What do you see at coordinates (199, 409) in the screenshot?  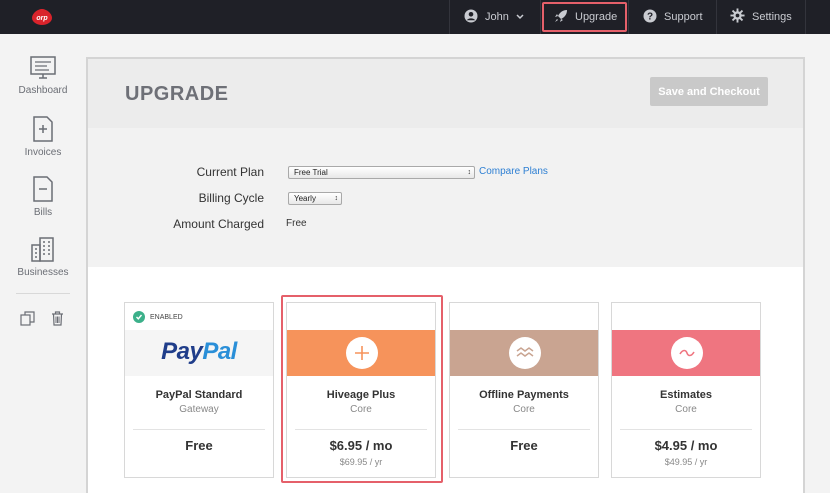 I see `card-subtitle: Gateway` at bounding box center [199, 409].